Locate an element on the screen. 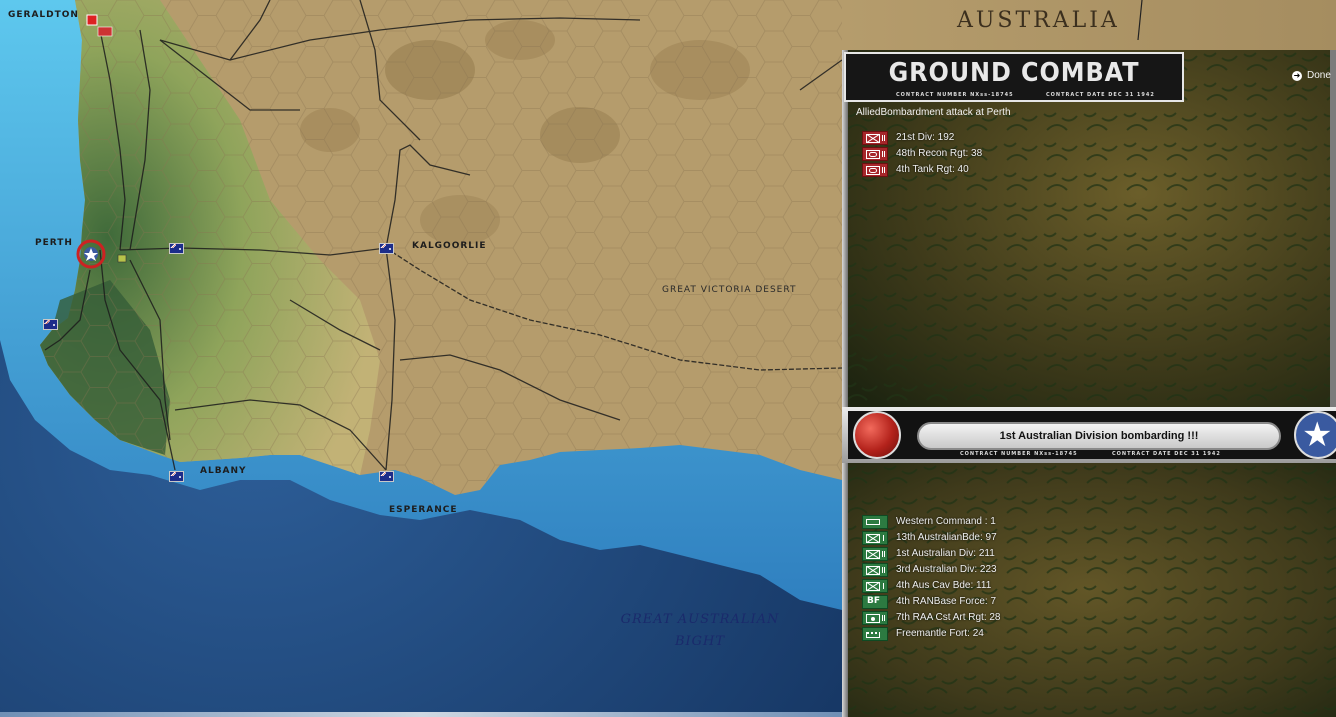 The width and height of the screenshot is (1336, 717). sea-label-line1: GREAT AUSTRALIAN is located at coordinates (700, 619).